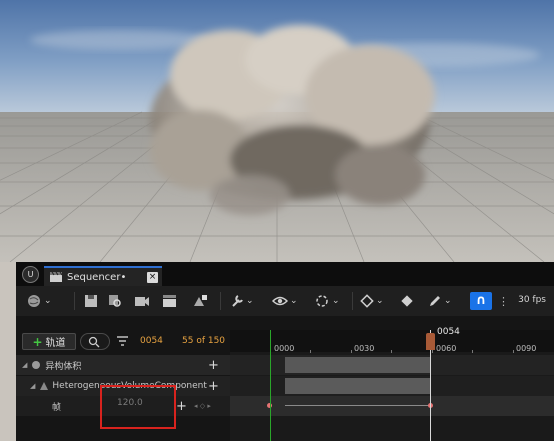 The width and height of the screenshot is (554, 441). Describe the element at coordinates (270, 385) in the screenshot. I see `playback-start-marker` at that location.